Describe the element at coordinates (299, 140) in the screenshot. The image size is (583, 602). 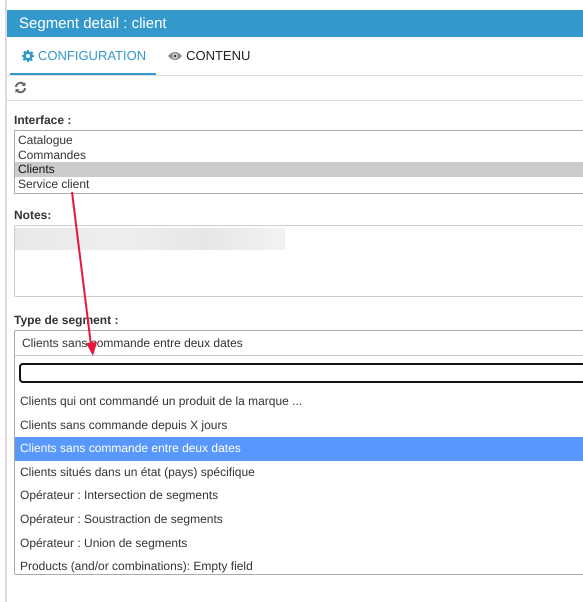
I see `list-option: Catalogue` at that location.